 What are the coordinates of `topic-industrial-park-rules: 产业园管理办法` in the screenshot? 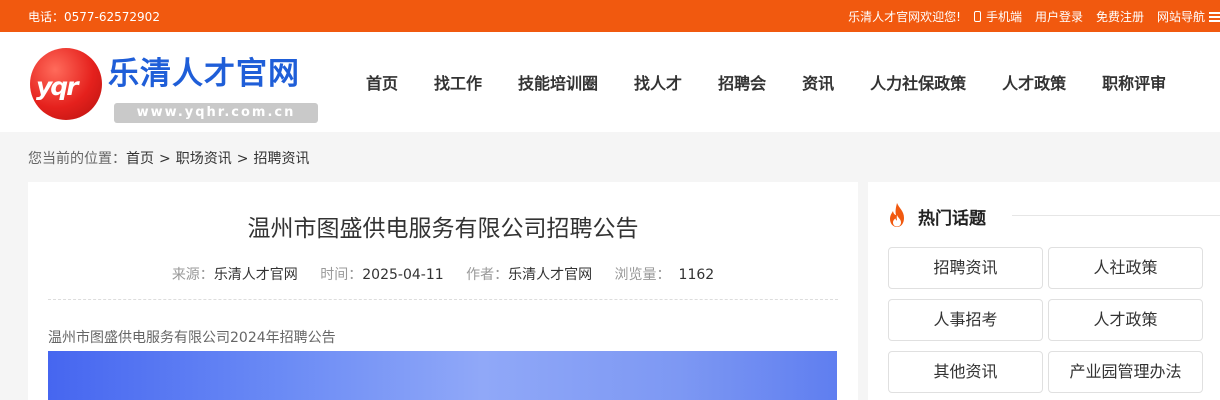 It's located at (1125, 372).